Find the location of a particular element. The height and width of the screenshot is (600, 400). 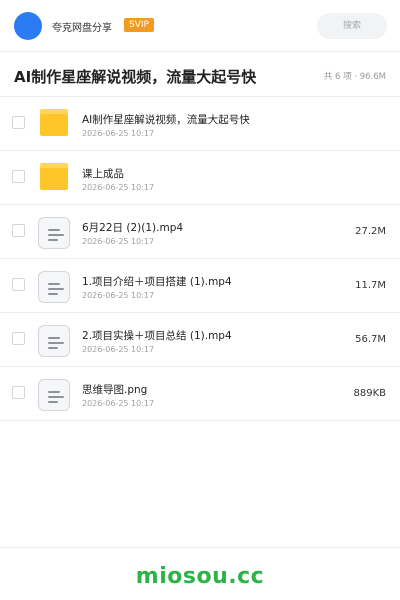

folder-title-bar: AI制作星座解说视频，流量大起号快 共 6 项 · 96.6M is located at coordinates (200, 75).